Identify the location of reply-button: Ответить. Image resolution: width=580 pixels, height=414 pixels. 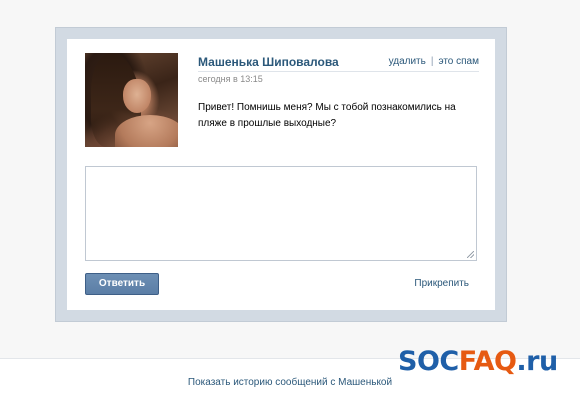
(122, 284).